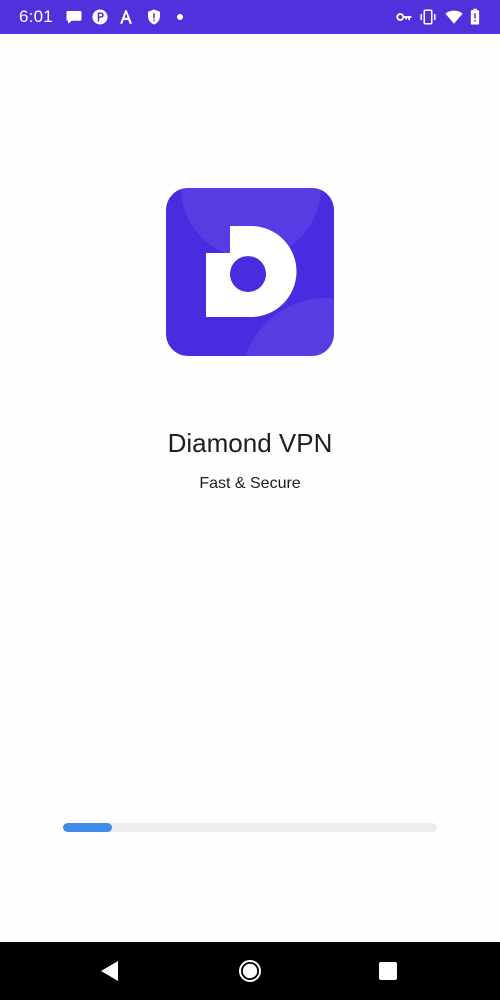 This screenshot has height=1000, width=500. Describe the element at coordinates (87, 827) in the screenshot. I see `progress-fill` at that location.